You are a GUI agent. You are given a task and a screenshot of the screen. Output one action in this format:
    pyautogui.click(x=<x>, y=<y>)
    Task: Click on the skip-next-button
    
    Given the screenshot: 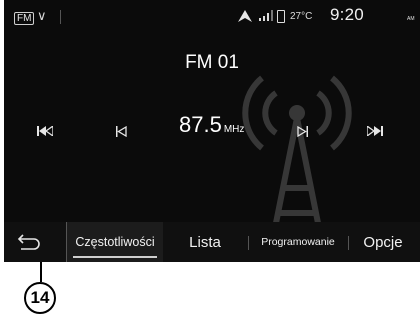 What is the action you would take?
    pyautogui.click(x=375, y=131)
    